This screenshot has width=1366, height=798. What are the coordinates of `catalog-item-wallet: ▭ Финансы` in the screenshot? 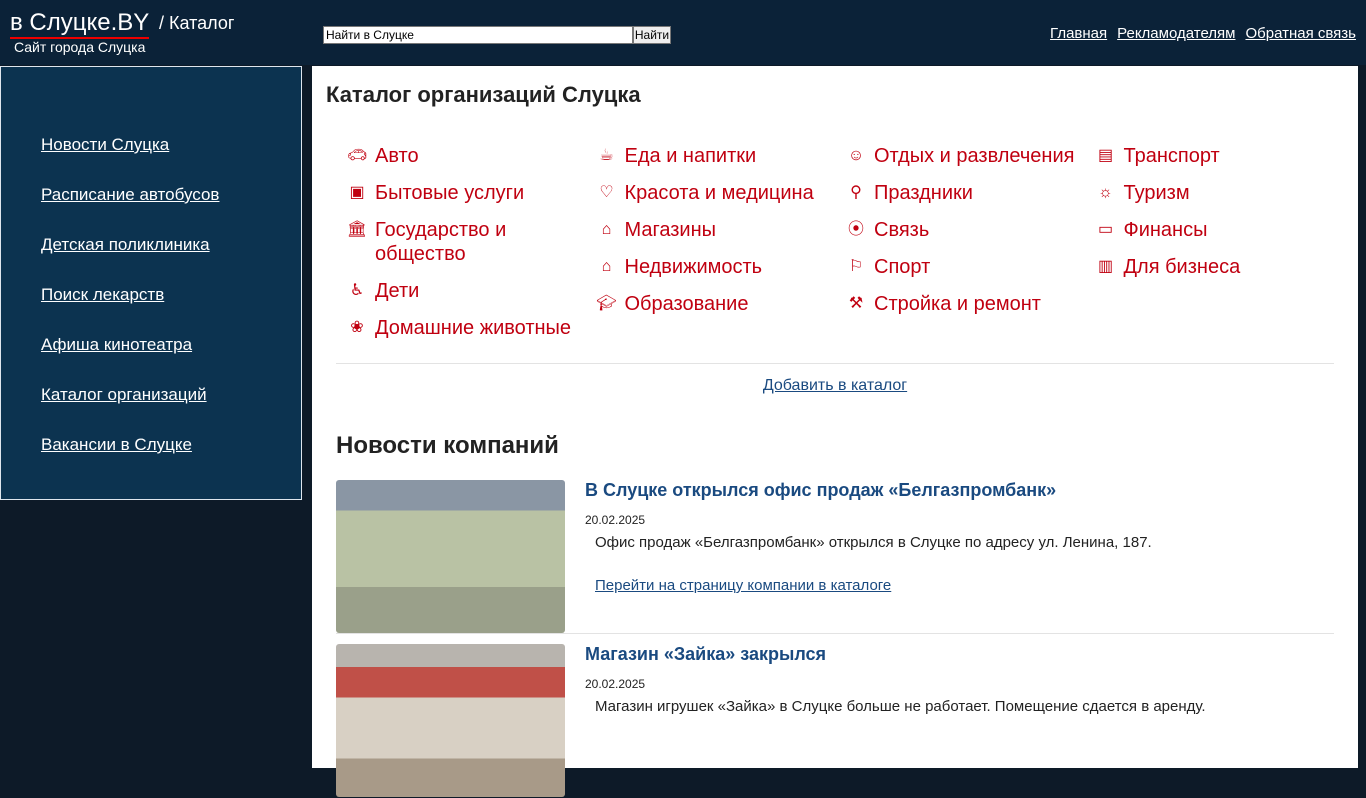 It's located at (1220, 230).